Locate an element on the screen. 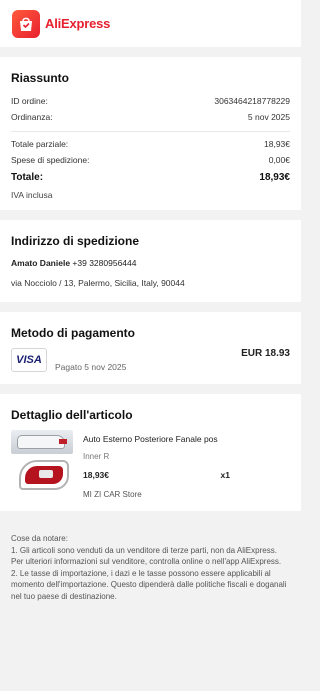 This screenshot has height=691, width=320. aliexpress-logo-icon is located at coordinates (26, 23).